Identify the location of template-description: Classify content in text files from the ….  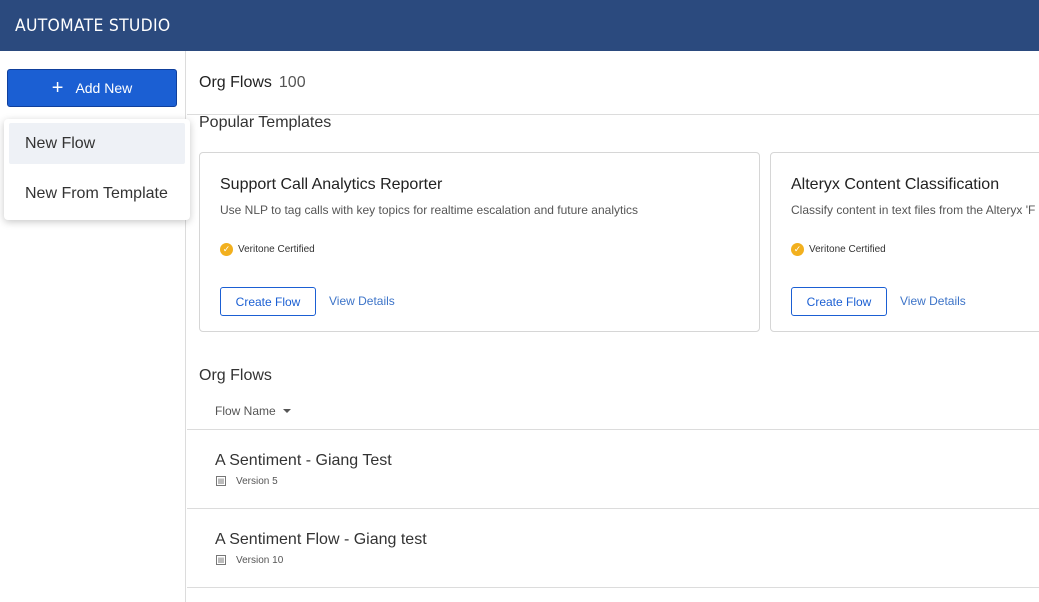
(913, 210).